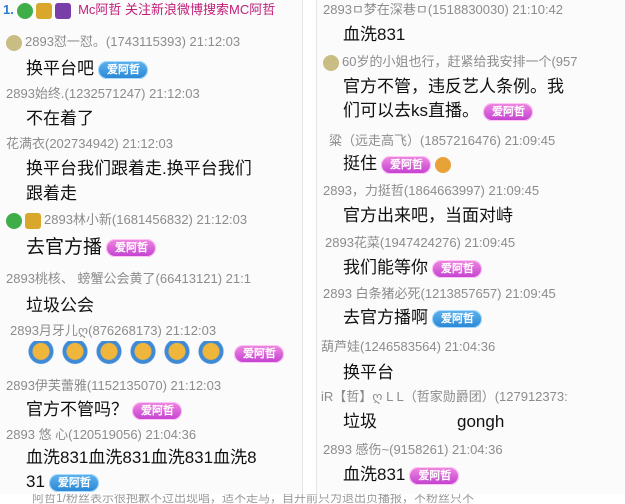  What do you see at coordinates (420, 242) in the screenshot?
I see `chat-meta: 2893花菜(1947424276) 21:09:45` at bounding box center [420, 242].